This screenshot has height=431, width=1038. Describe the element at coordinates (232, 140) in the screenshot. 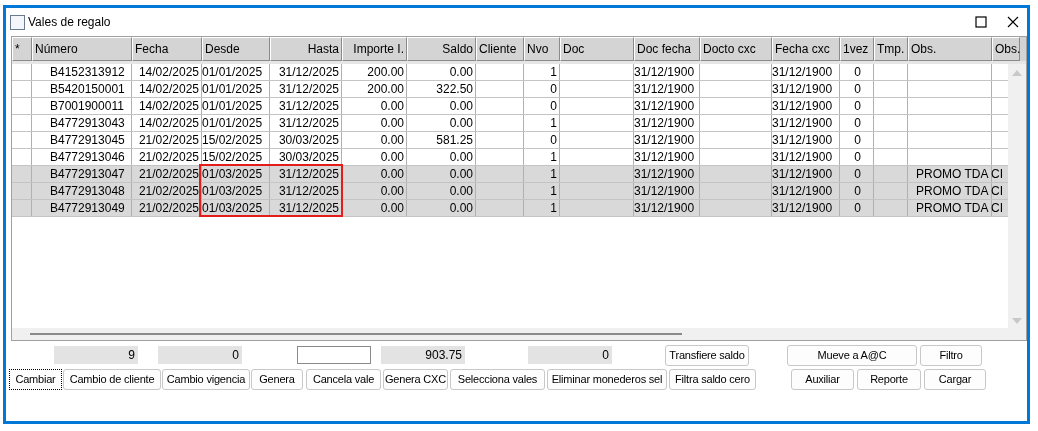

I see `table-cell: 15/02/2025` at that location.